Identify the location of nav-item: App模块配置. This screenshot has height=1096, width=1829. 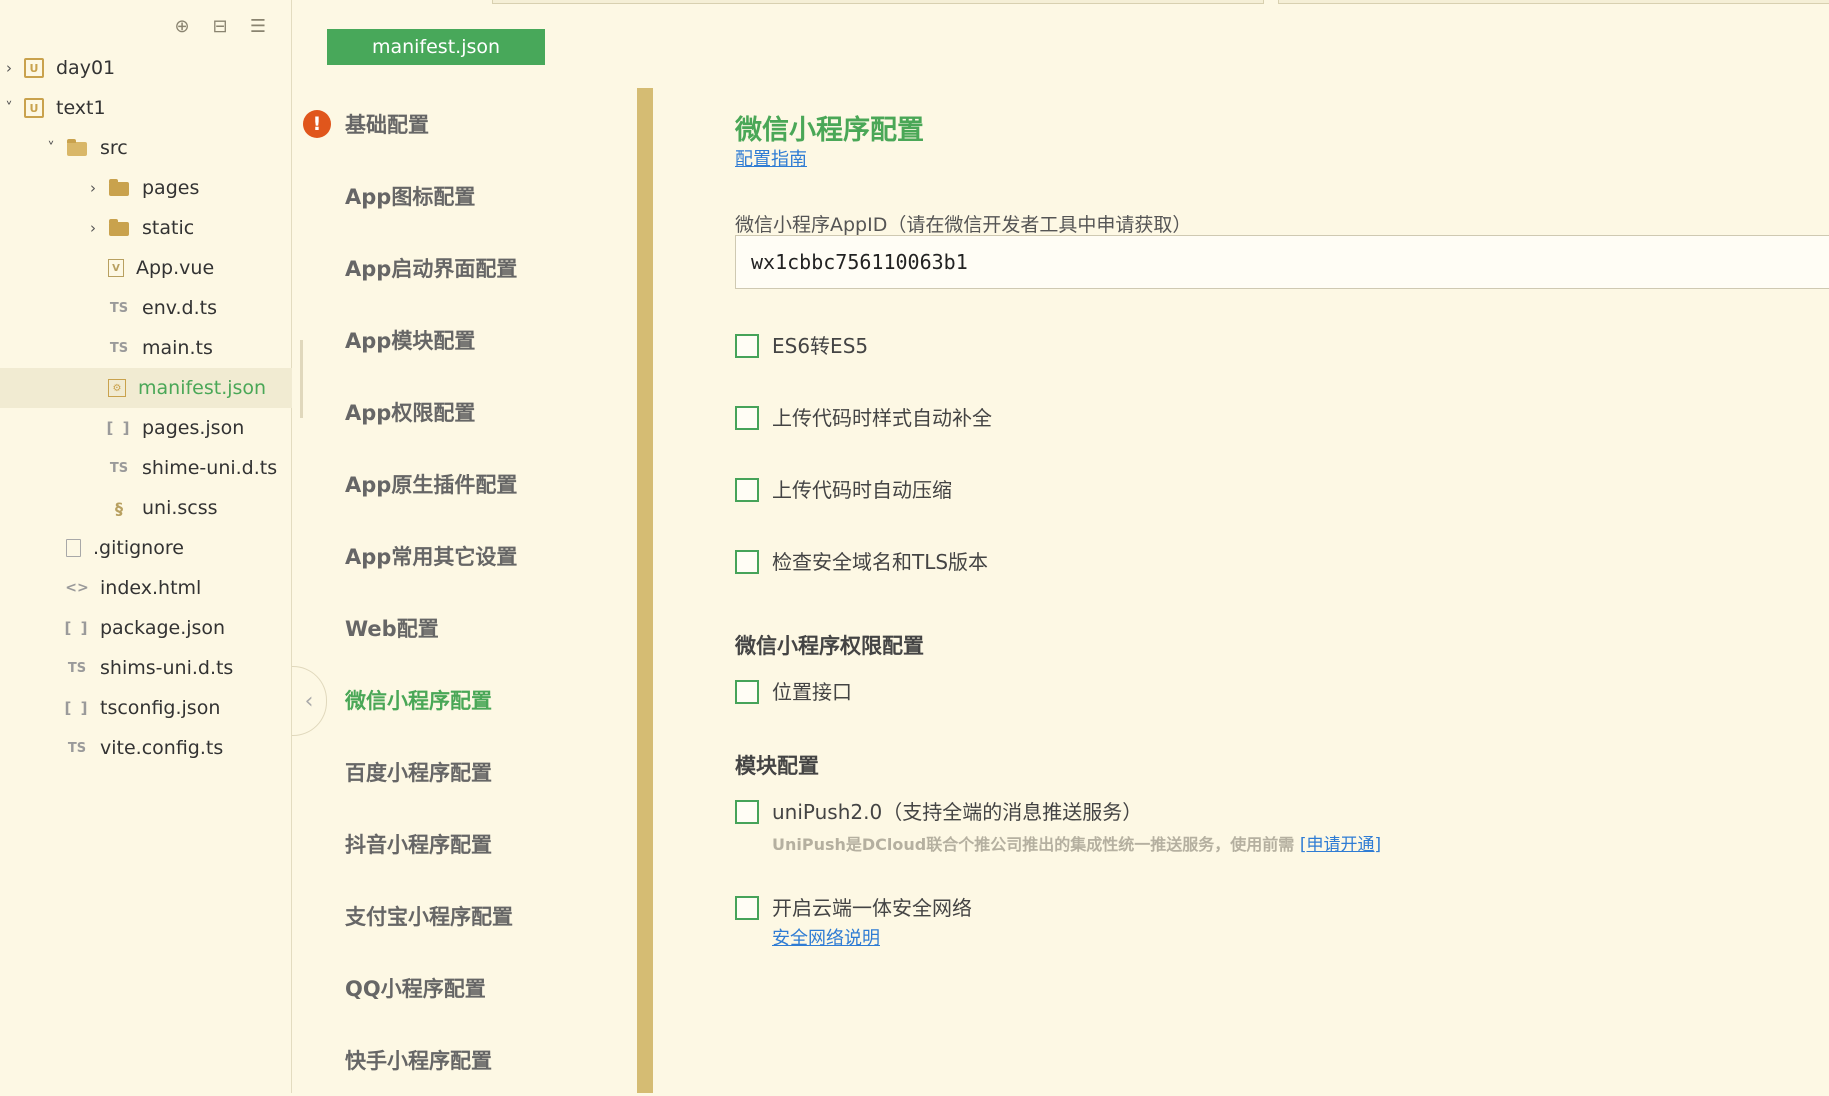
(468, 340).